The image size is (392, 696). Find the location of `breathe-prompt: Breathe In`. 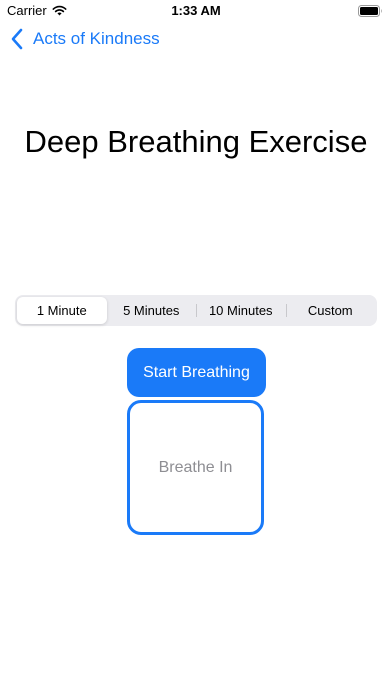

breathe-prompt: Breathe In is located at coordinates (195, 467).